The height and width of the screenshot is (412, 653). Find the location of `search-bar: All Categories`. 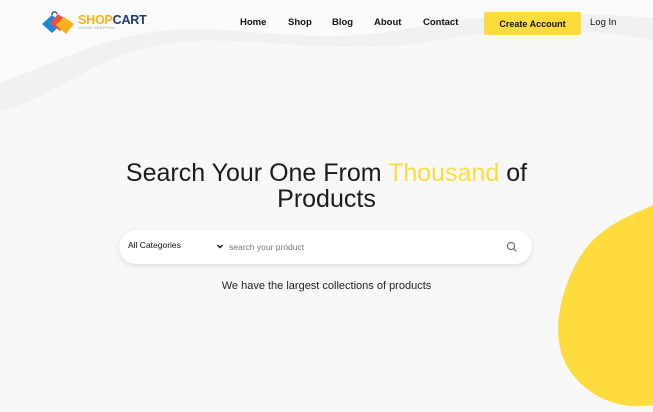

search-bar: All Categories is located at coordinates (325, 247).